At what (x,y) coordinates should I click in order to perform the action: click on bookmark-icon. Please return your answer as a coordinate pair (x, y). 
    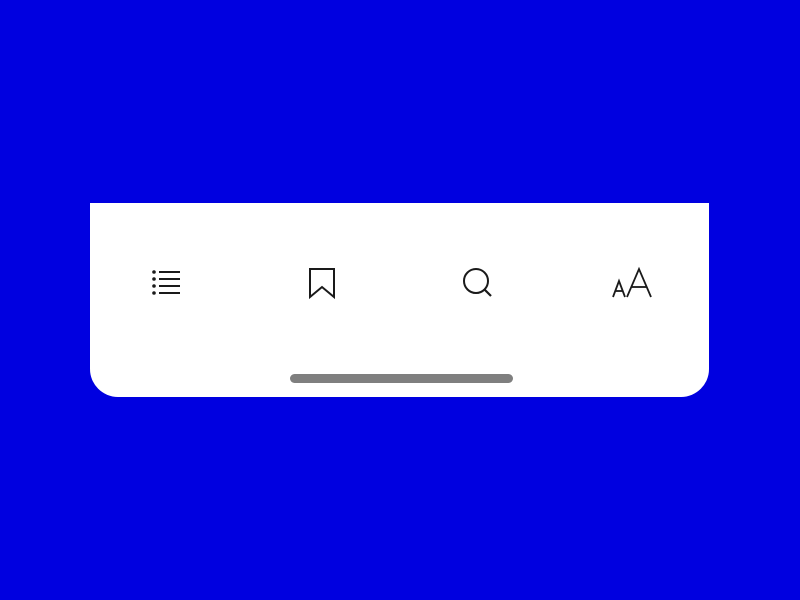
    Looking at the image, I should click on (322, 283).